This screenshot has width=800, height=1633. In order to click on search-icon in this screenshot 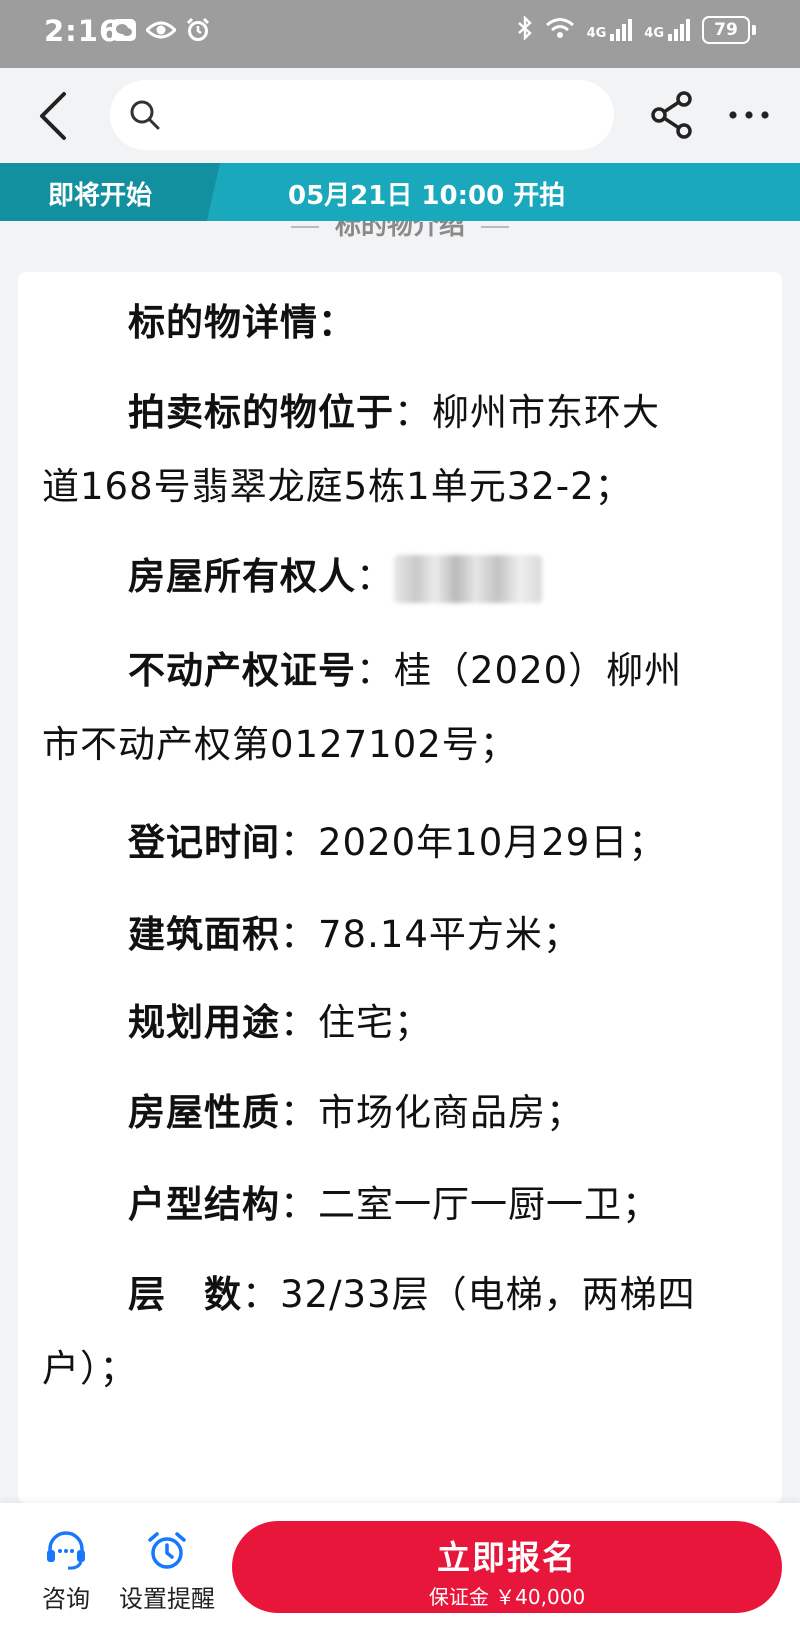, I will do `click(145, 117)`.